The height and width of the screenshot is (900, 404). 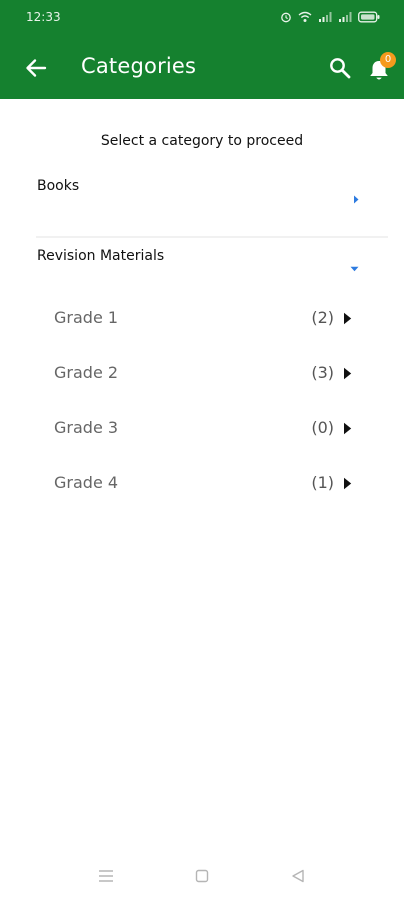 I want to click on nav-back-button, so click(x=298, y=876).